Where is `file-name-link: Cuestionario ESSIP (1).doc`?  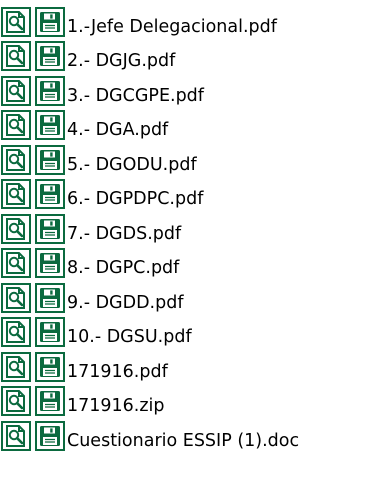 file-name-link: Cuestionario ESSIP (1).doc is located at coordinates (183, 441).